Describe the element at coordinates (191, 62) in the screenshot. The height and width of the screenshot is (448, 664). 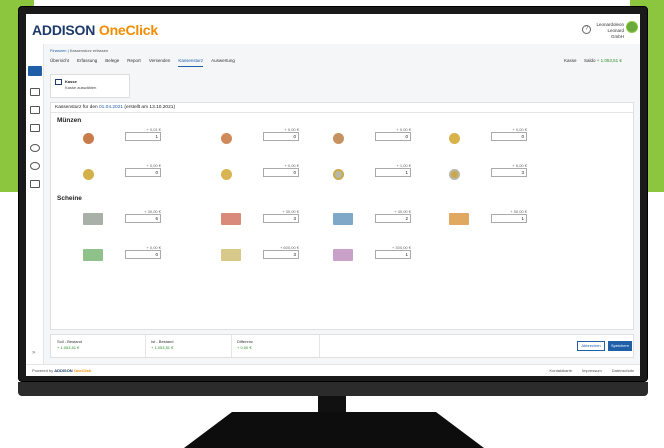
I see `tab-kassensturz: Kassensturz` at that location.